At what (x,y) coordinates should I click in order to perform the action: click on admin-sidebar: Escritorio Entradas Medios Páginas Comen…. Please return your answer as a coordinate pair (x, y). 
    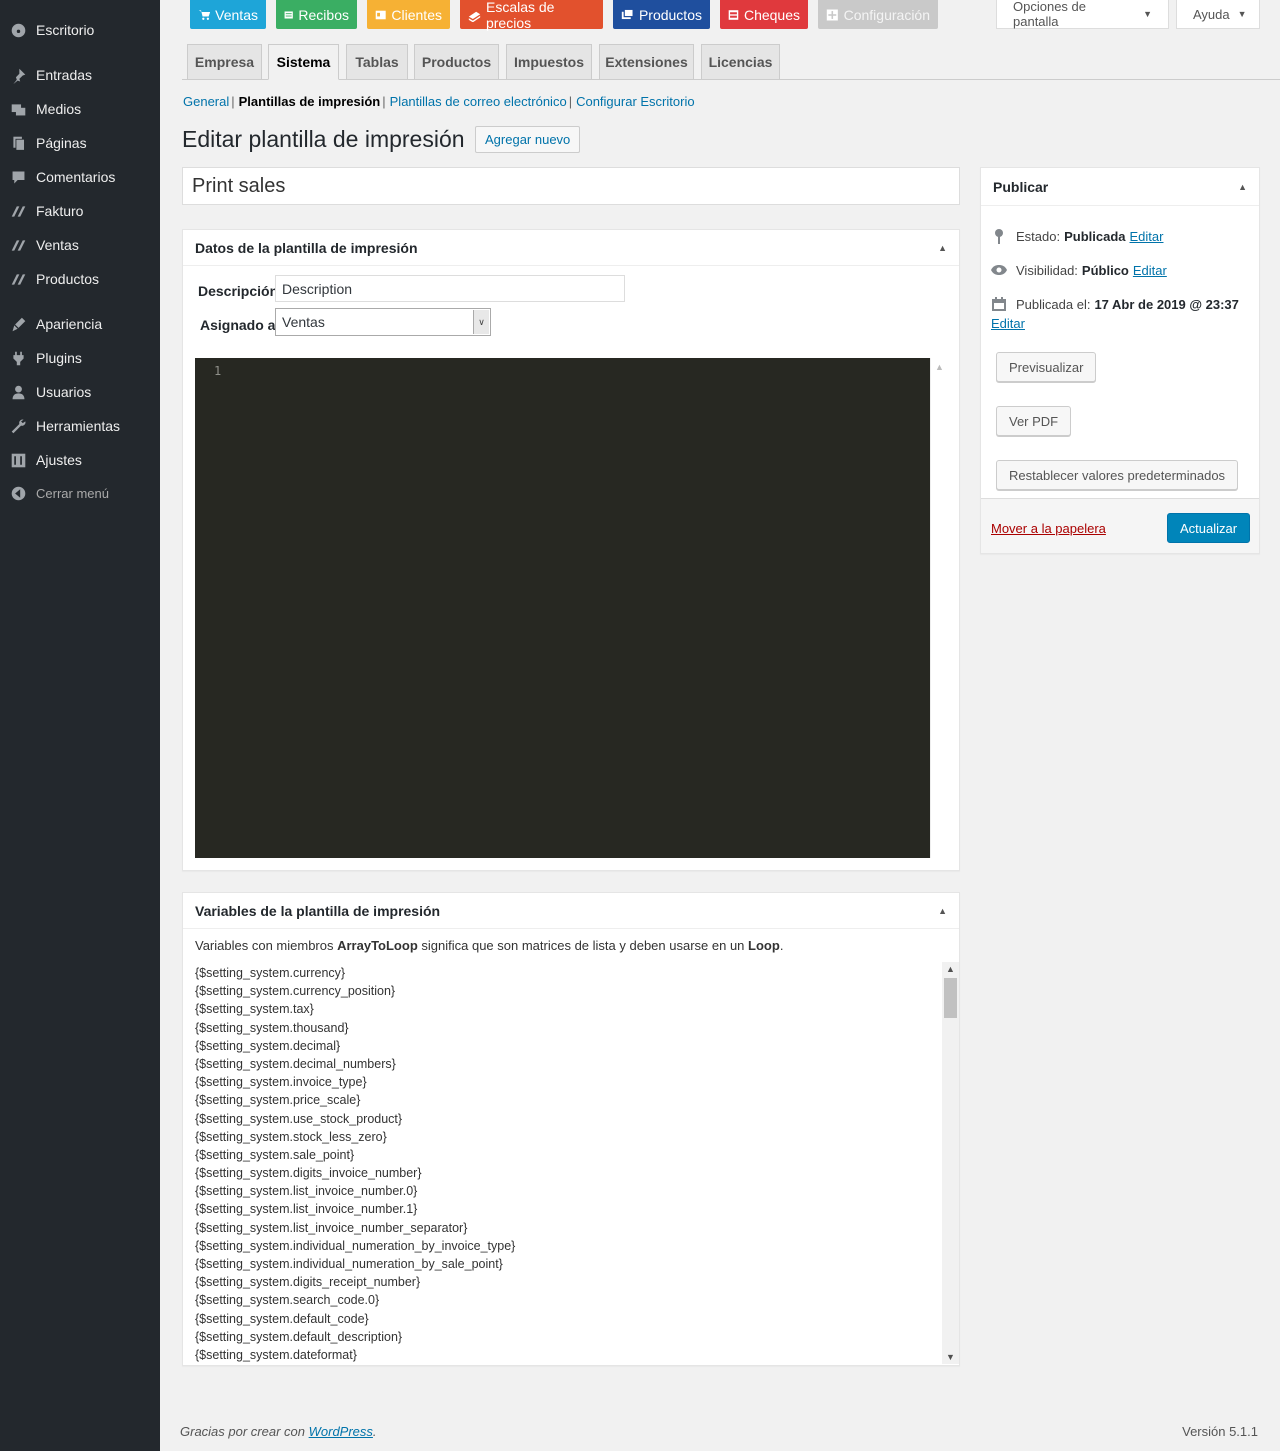
    Looking at the image, I should click on (80, 725).